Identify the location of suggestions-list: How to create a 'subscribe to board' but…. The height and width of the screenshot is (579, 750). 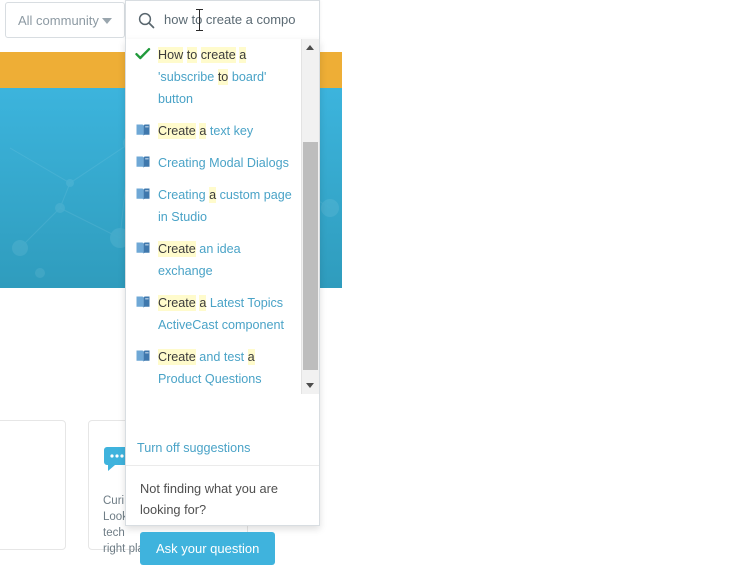
(213, 216).